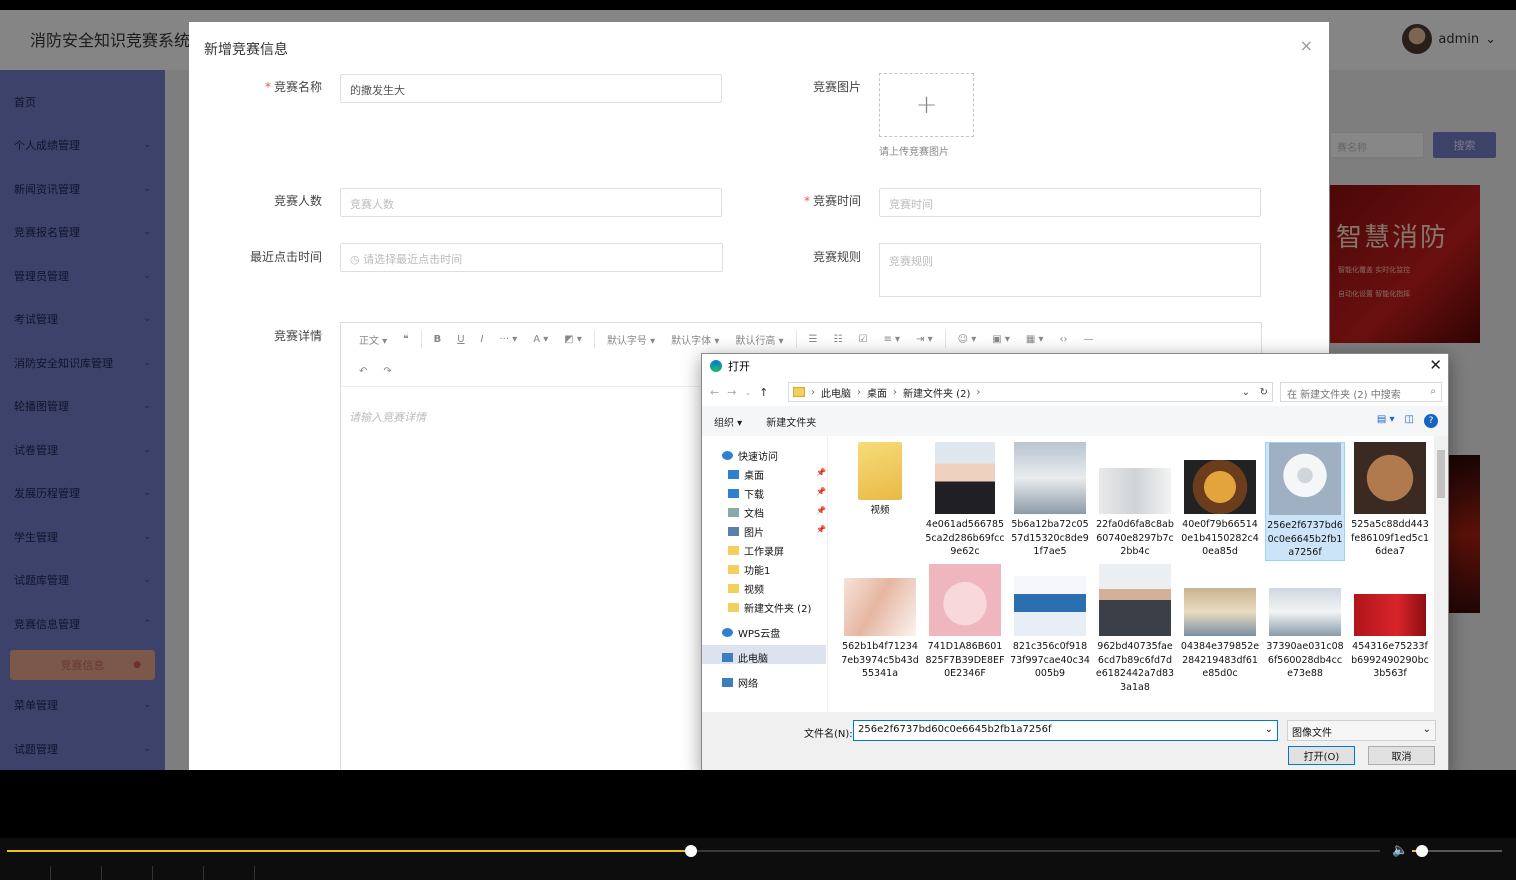 The width and height of the screenshot is (1516, 880). I want to click on italic-icon: I, so click(482, 339).